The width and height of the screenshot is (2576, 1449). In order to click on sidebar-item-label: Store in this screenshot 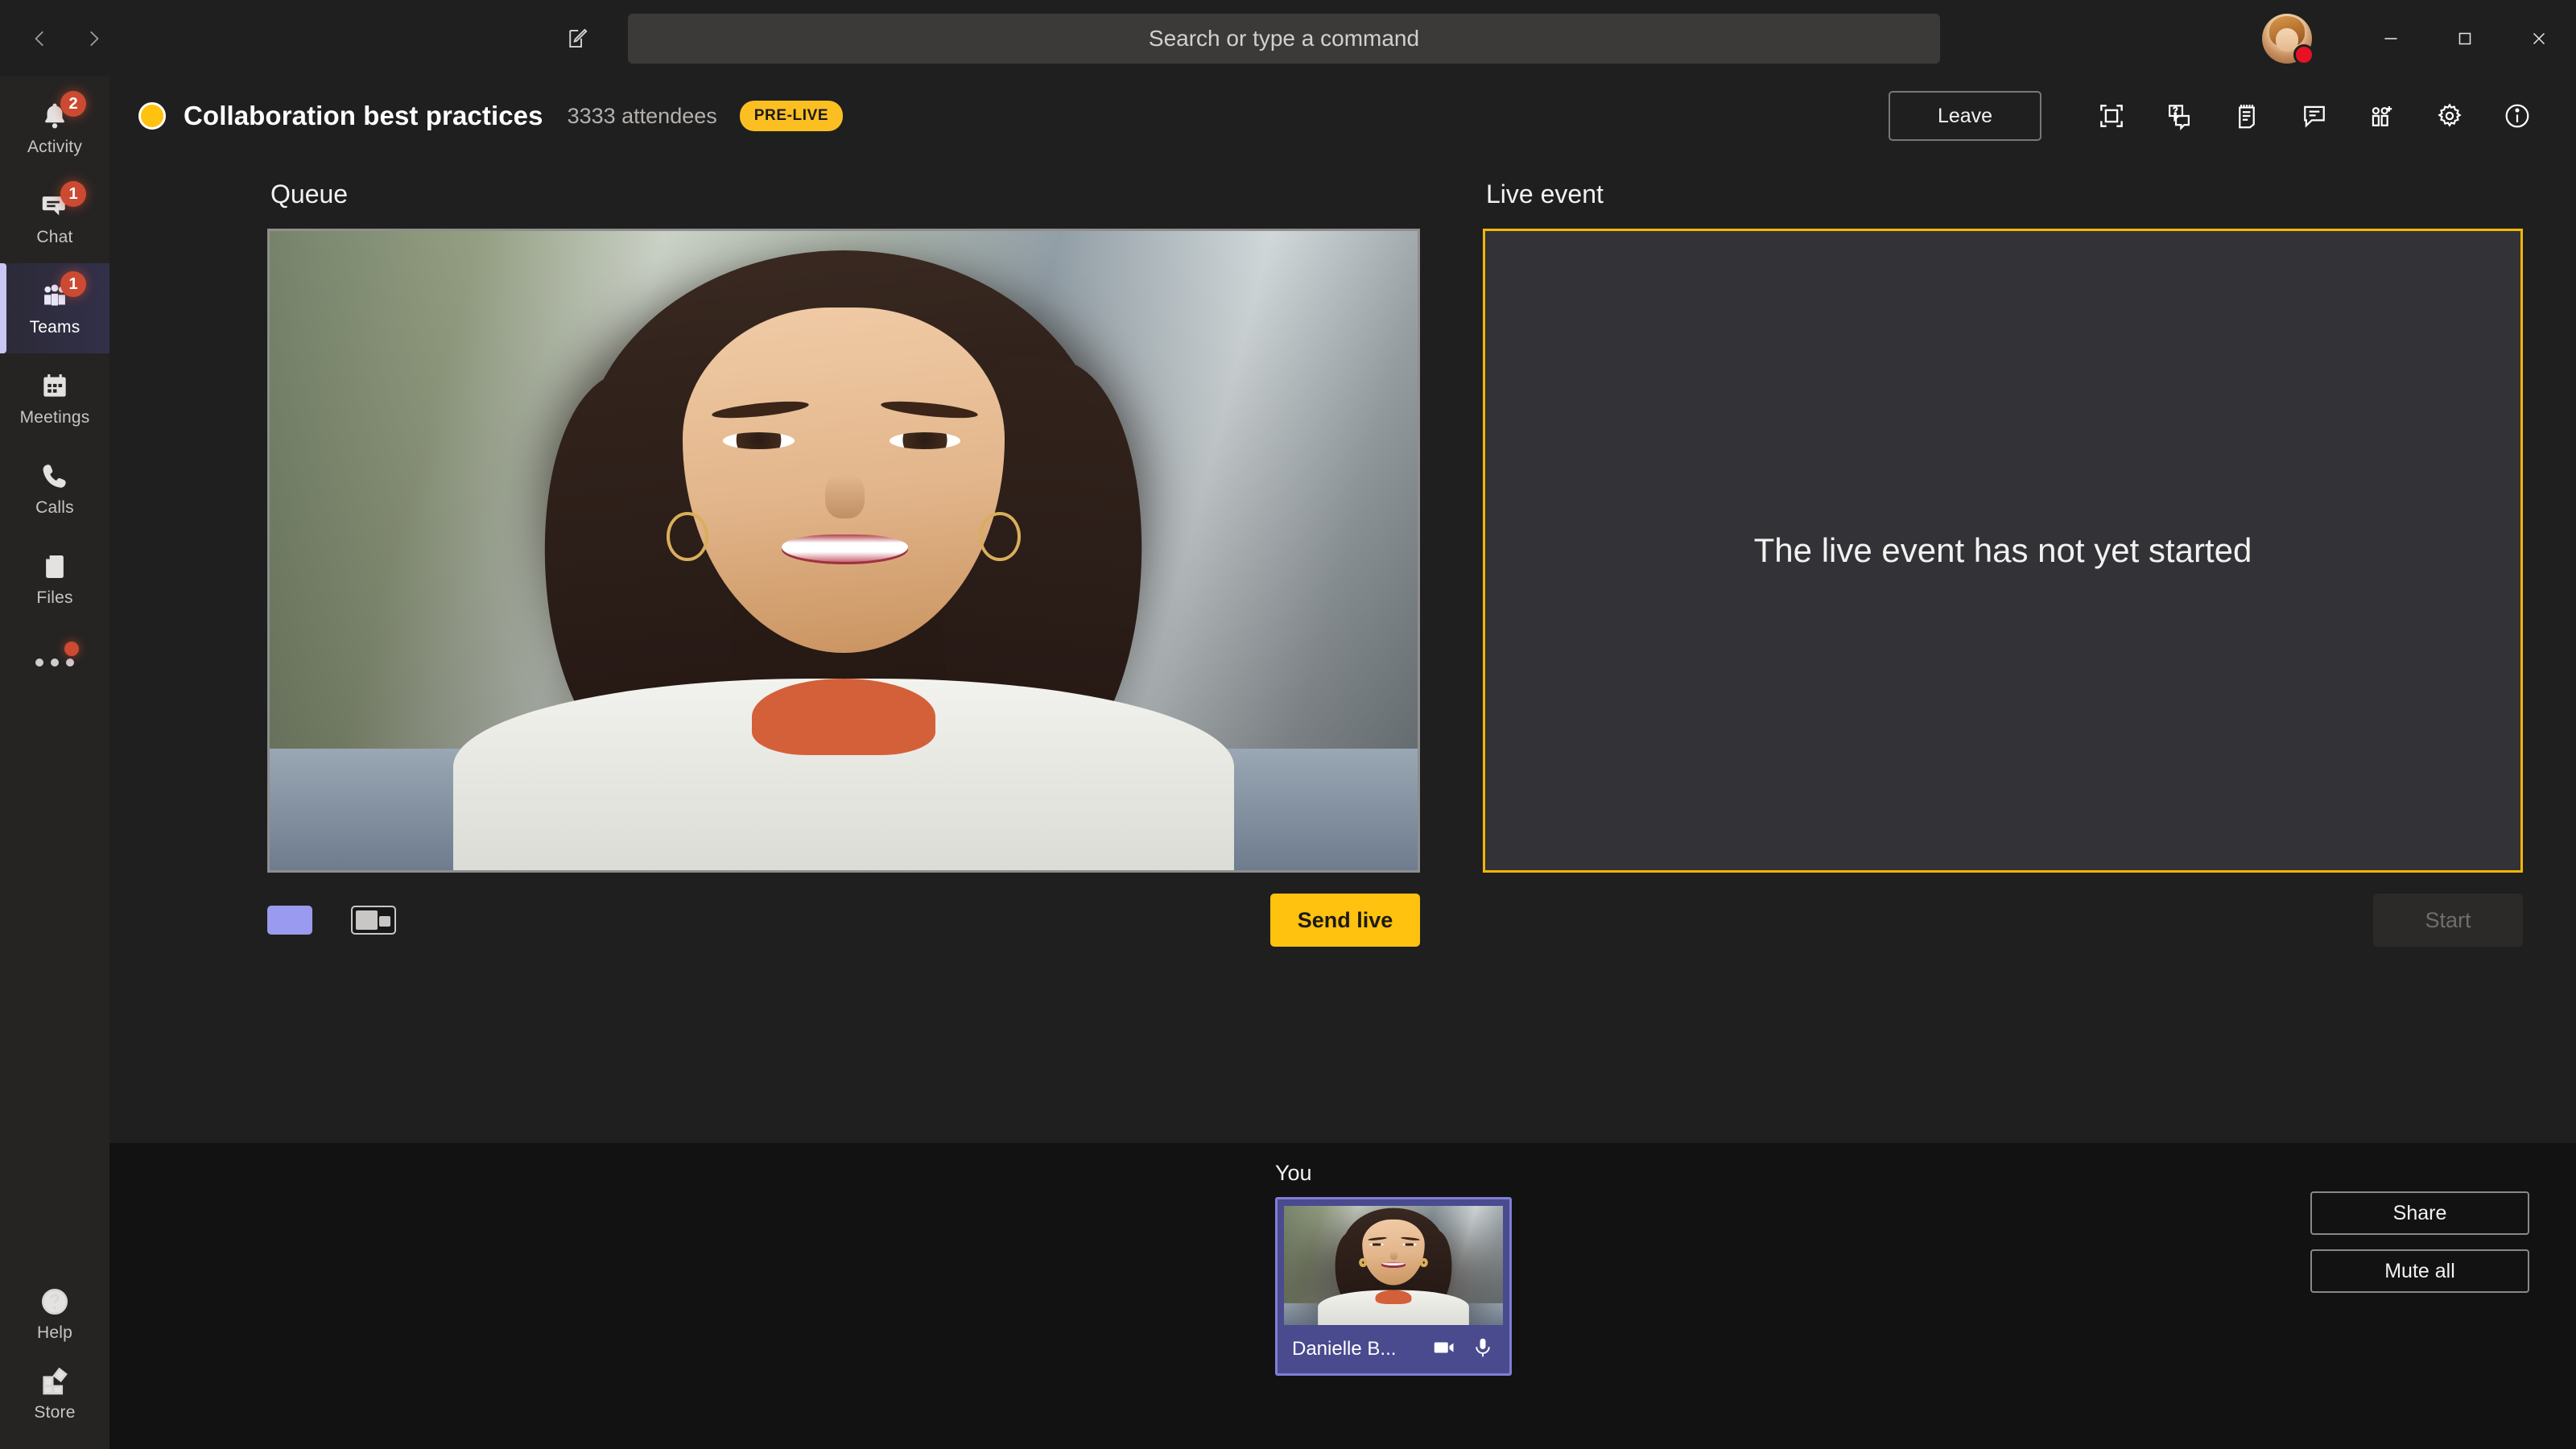, I will do `click(55, 1412)`.